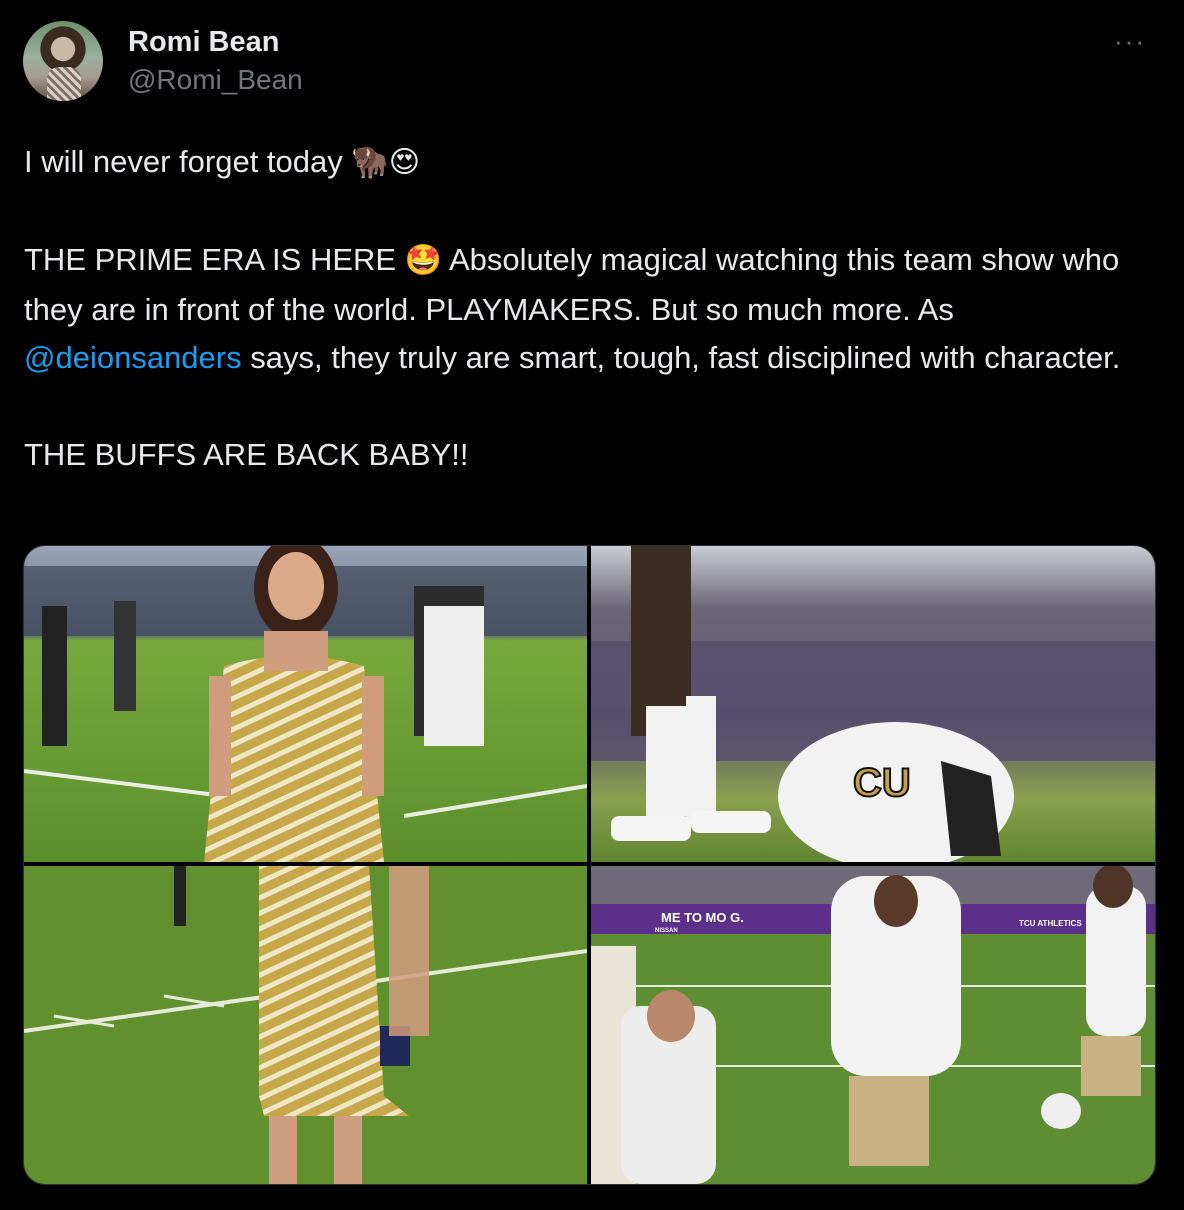 The width and height of the screenshot is (1184, 1210). Describe the element at coordinates (666, 931) in the screenshot. I see `sponsor-sign: NISSAN` at that location.